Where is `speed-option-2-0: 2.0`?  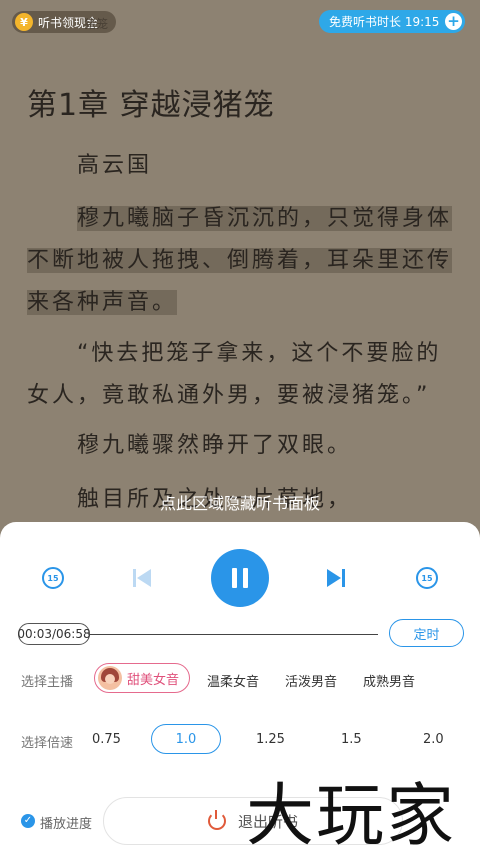
speed-option-2-0: 2.0 is located at coordinates (433, 739).